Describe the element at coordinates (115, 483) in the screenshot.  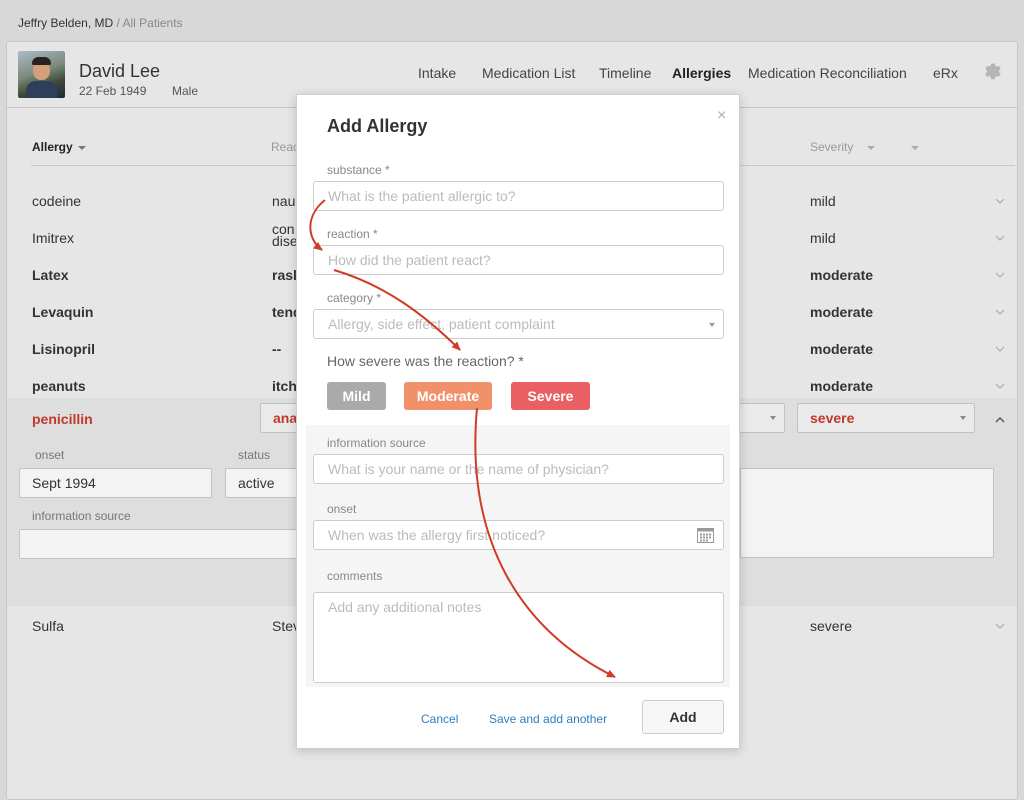
I see `onset-field: Sept 1994` at that location.